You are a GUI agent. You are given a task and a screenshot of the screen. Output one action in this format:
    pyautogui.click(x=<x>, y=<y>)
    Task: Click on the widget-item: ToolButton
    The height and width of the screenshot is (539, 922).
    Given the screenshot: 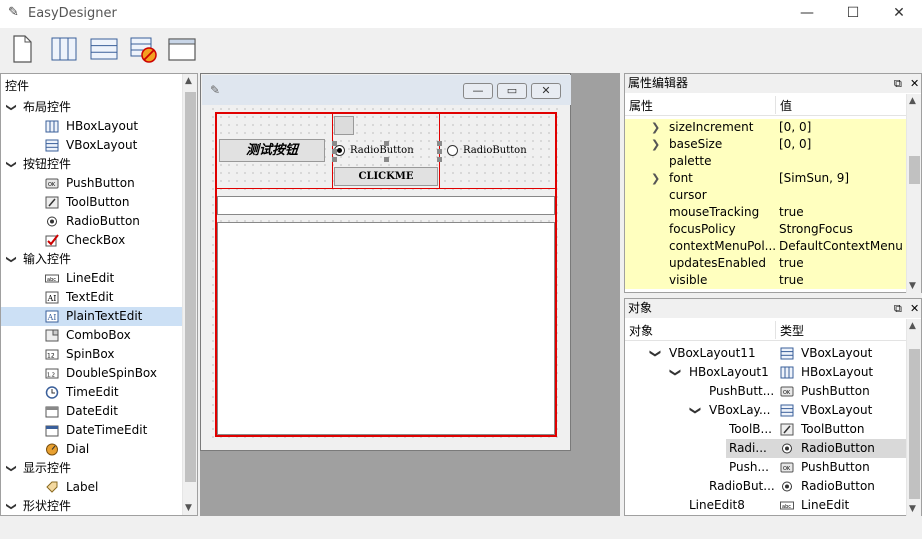 What is the action you would take?
    pyautogui.click(x=91, y=202)
    